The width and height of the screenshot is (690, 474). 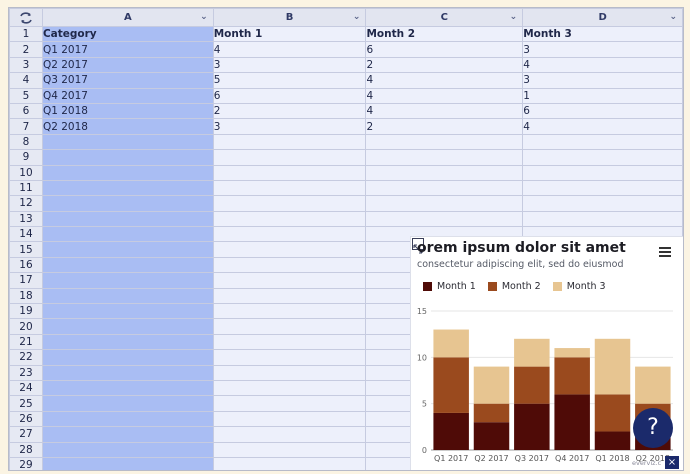 I want to click on row-number: 18, so click(x=26, y=296).